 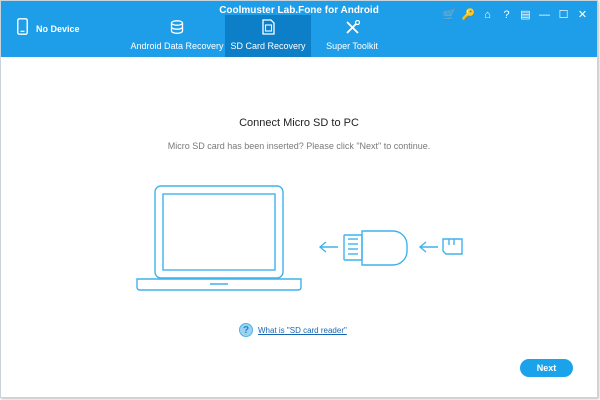 What do you see at coordinates (546, 368) in the screenshot?
I see `next-button: Next` at bounding box center [546, 368].